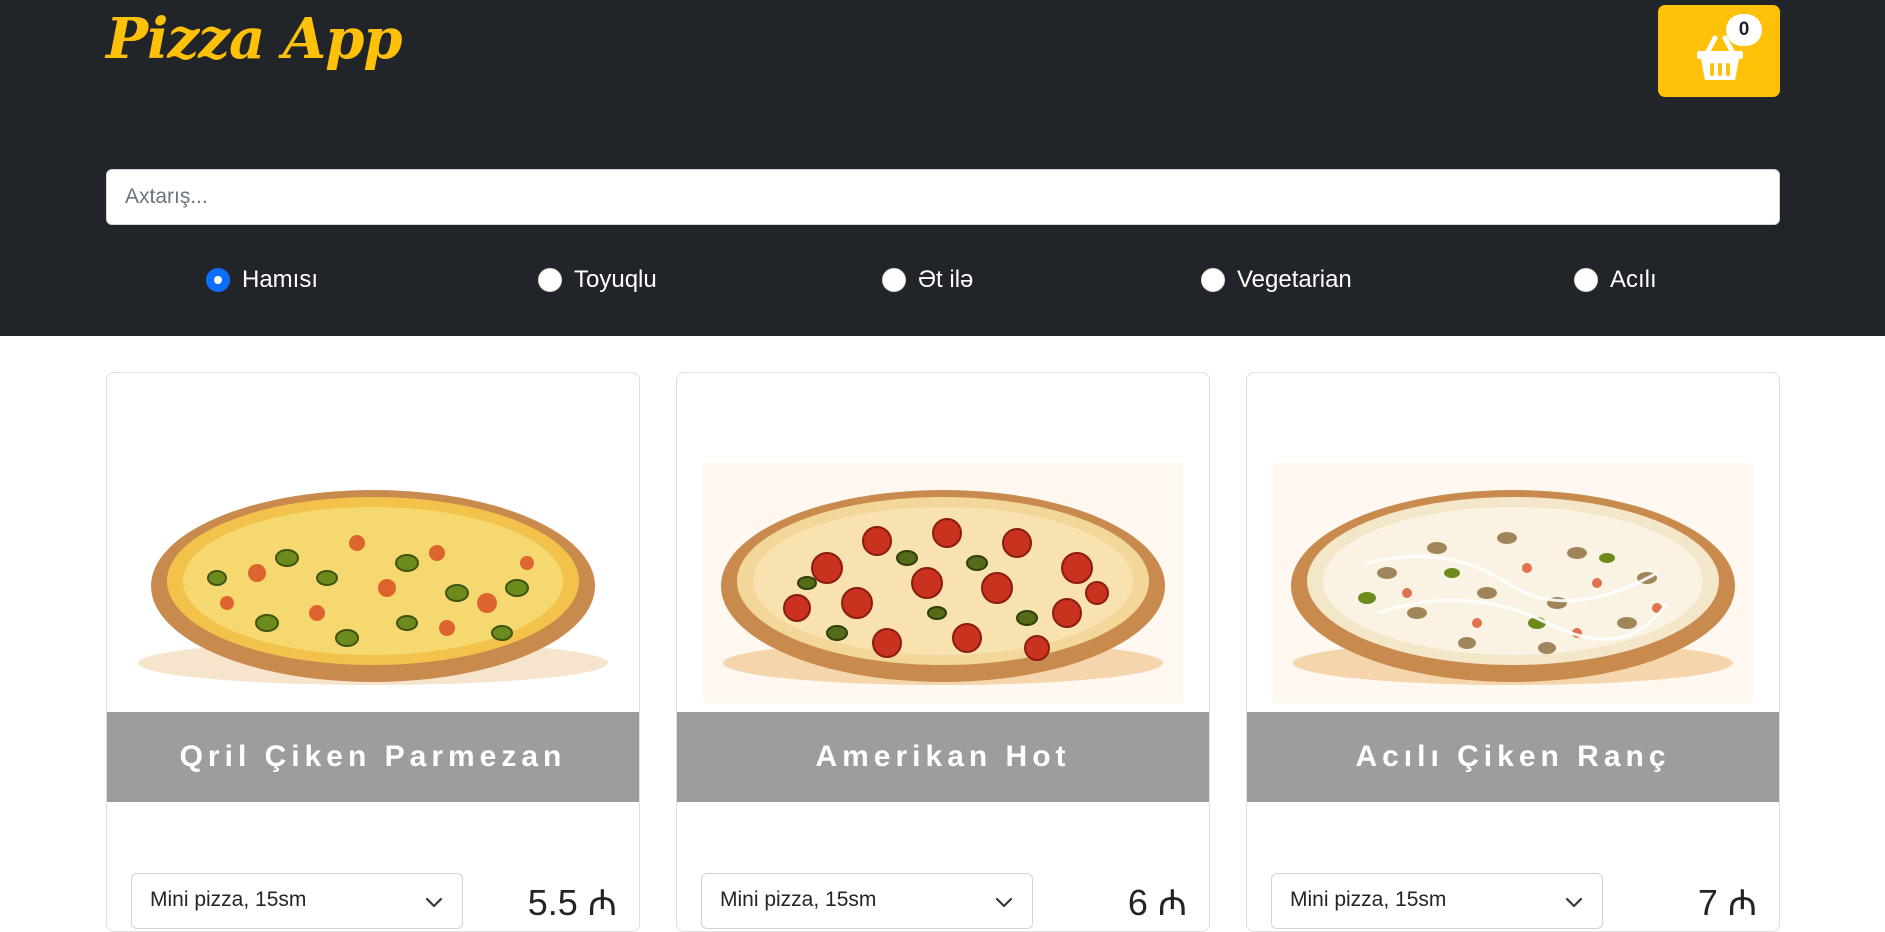 The height and width of the screenshot is (932, 1885). What do you see at coordinates (1744, 30) in the screenshot?
I see `cart-count-badge: 0` at bounding box center [1744, 30].